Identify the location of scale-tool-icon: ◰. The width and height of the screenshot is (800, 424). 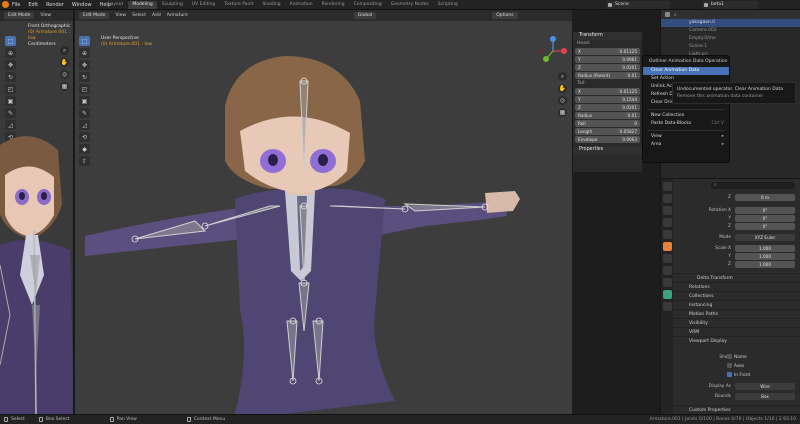
(10, 89).